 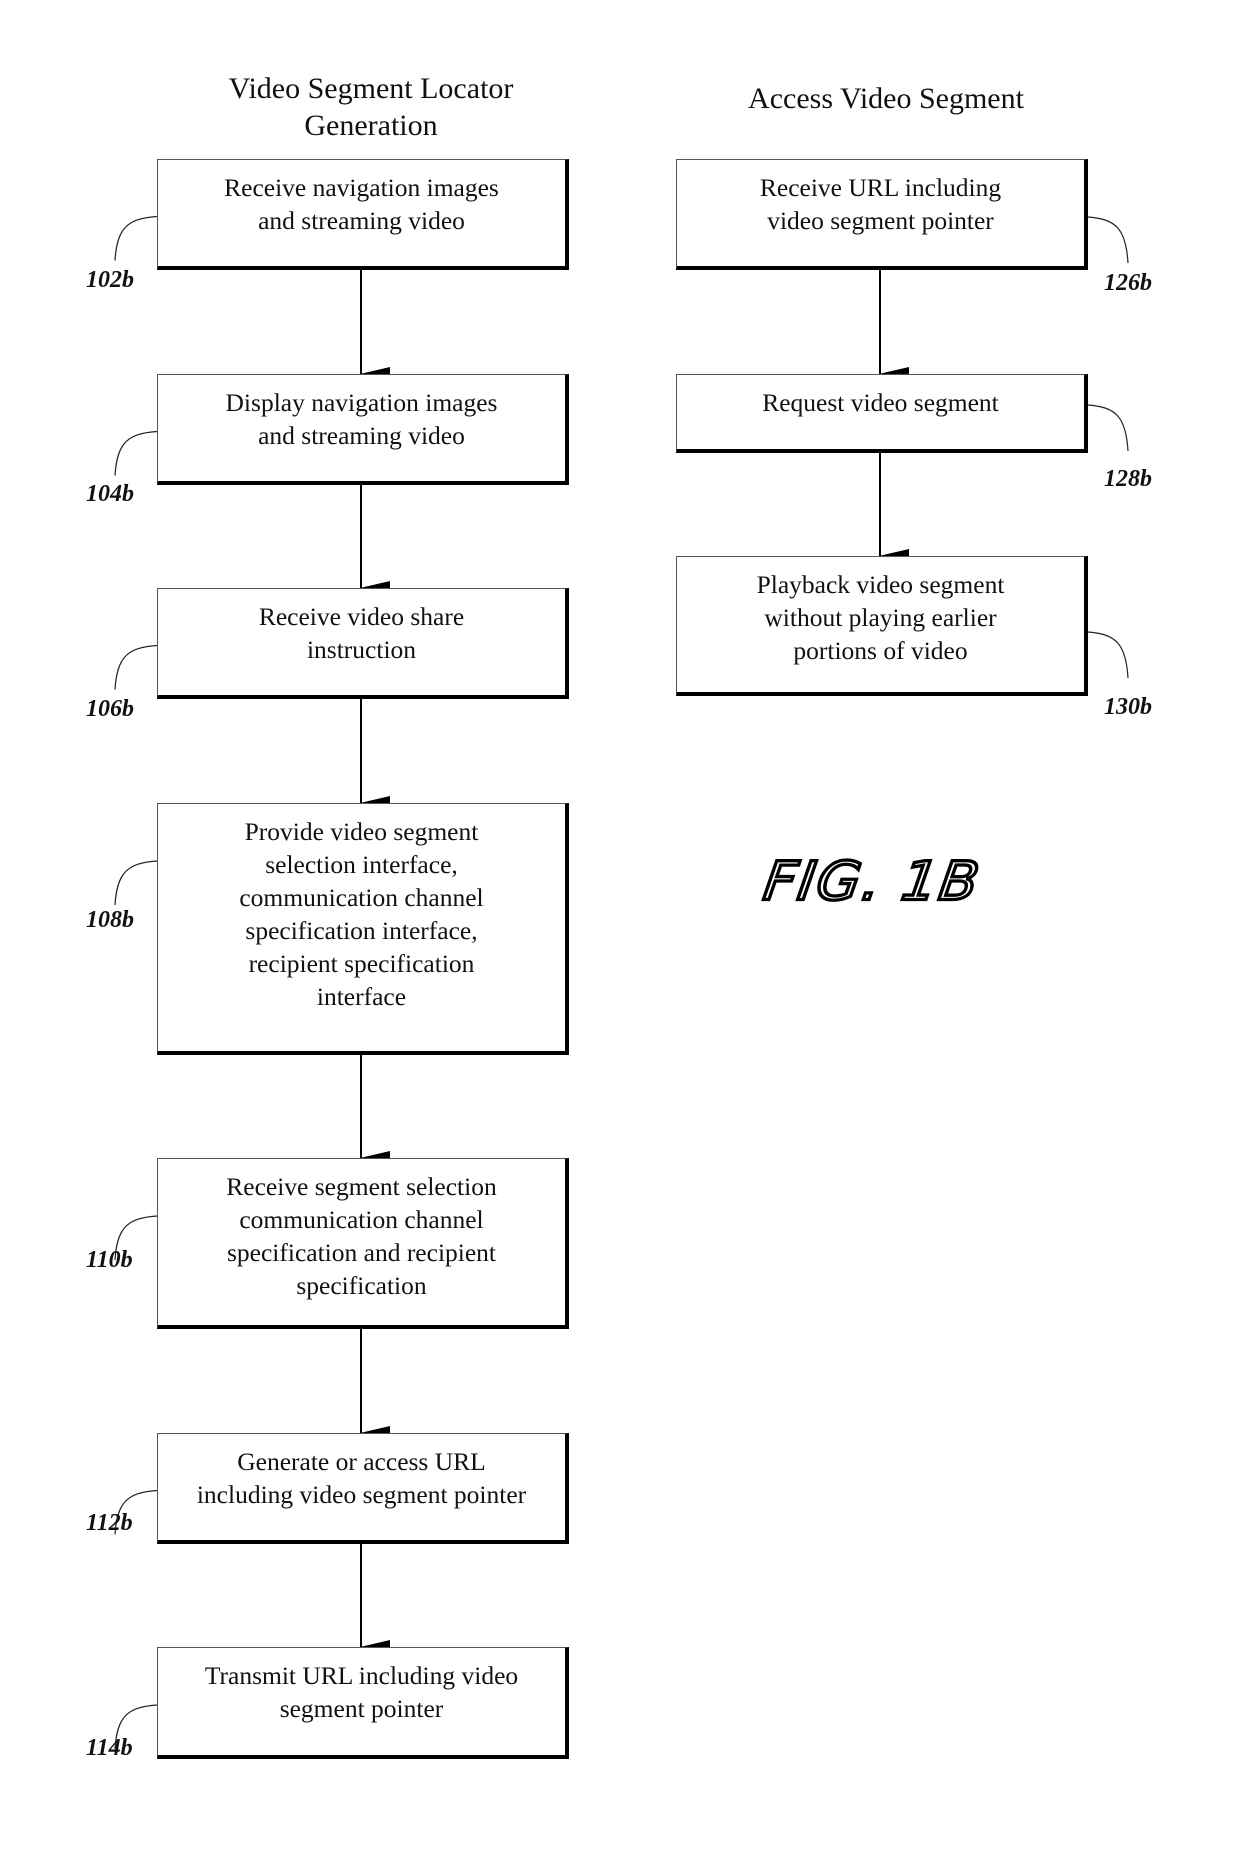 I want to click on step-box-request-video-segment: Request video segment, so click(x=882, y=413).